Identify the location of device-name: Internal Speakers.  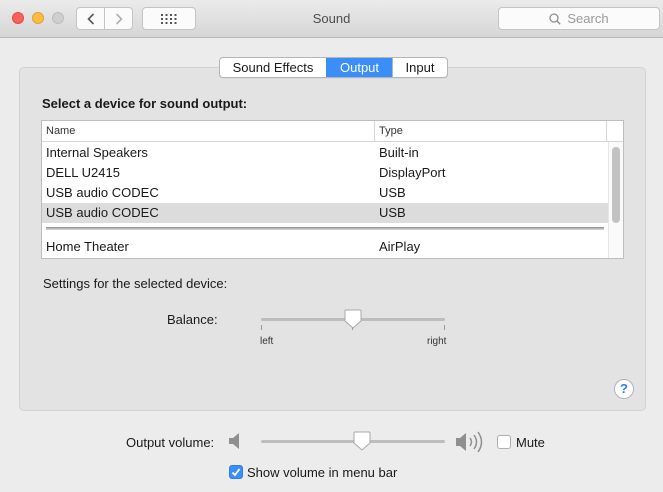
(97, 152).